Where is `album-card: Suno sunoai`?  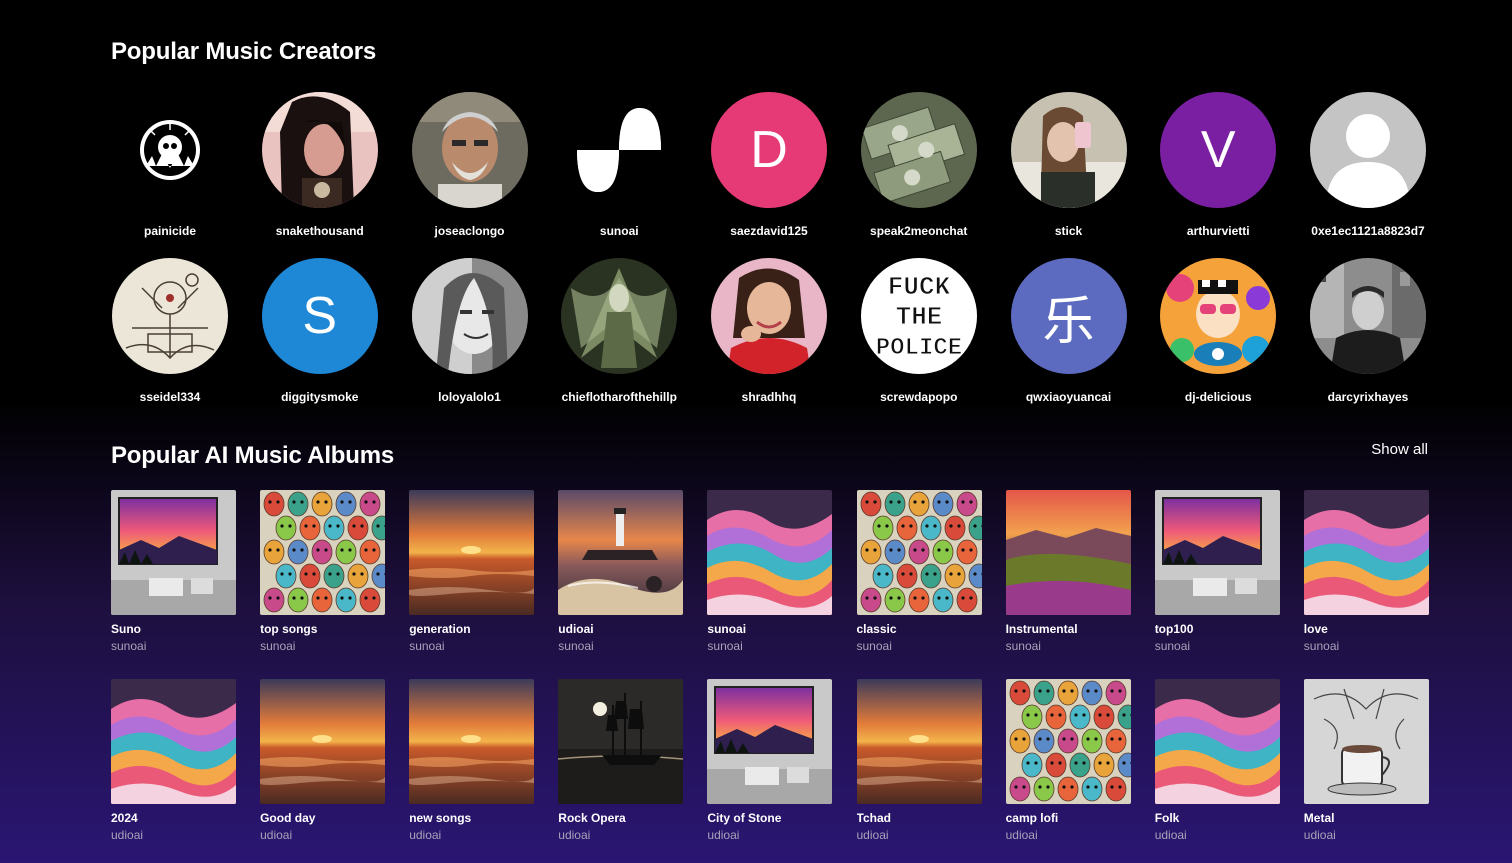 album-card: Suno sunoai is located at coordinates (173, 571).